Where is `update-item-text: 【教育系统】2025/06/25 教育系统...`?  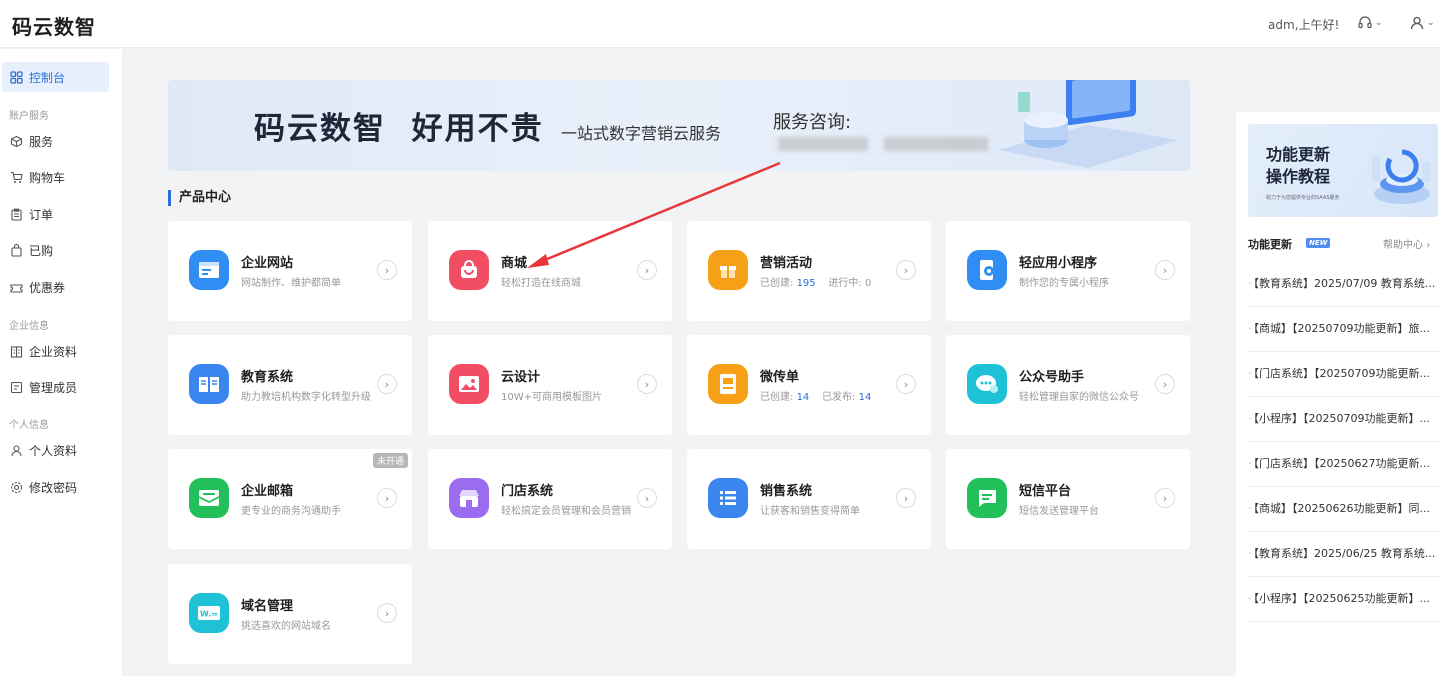 update-item-text: 【教育系统】2025/06/25 教育系统... is located at coordinates (1344, 553).